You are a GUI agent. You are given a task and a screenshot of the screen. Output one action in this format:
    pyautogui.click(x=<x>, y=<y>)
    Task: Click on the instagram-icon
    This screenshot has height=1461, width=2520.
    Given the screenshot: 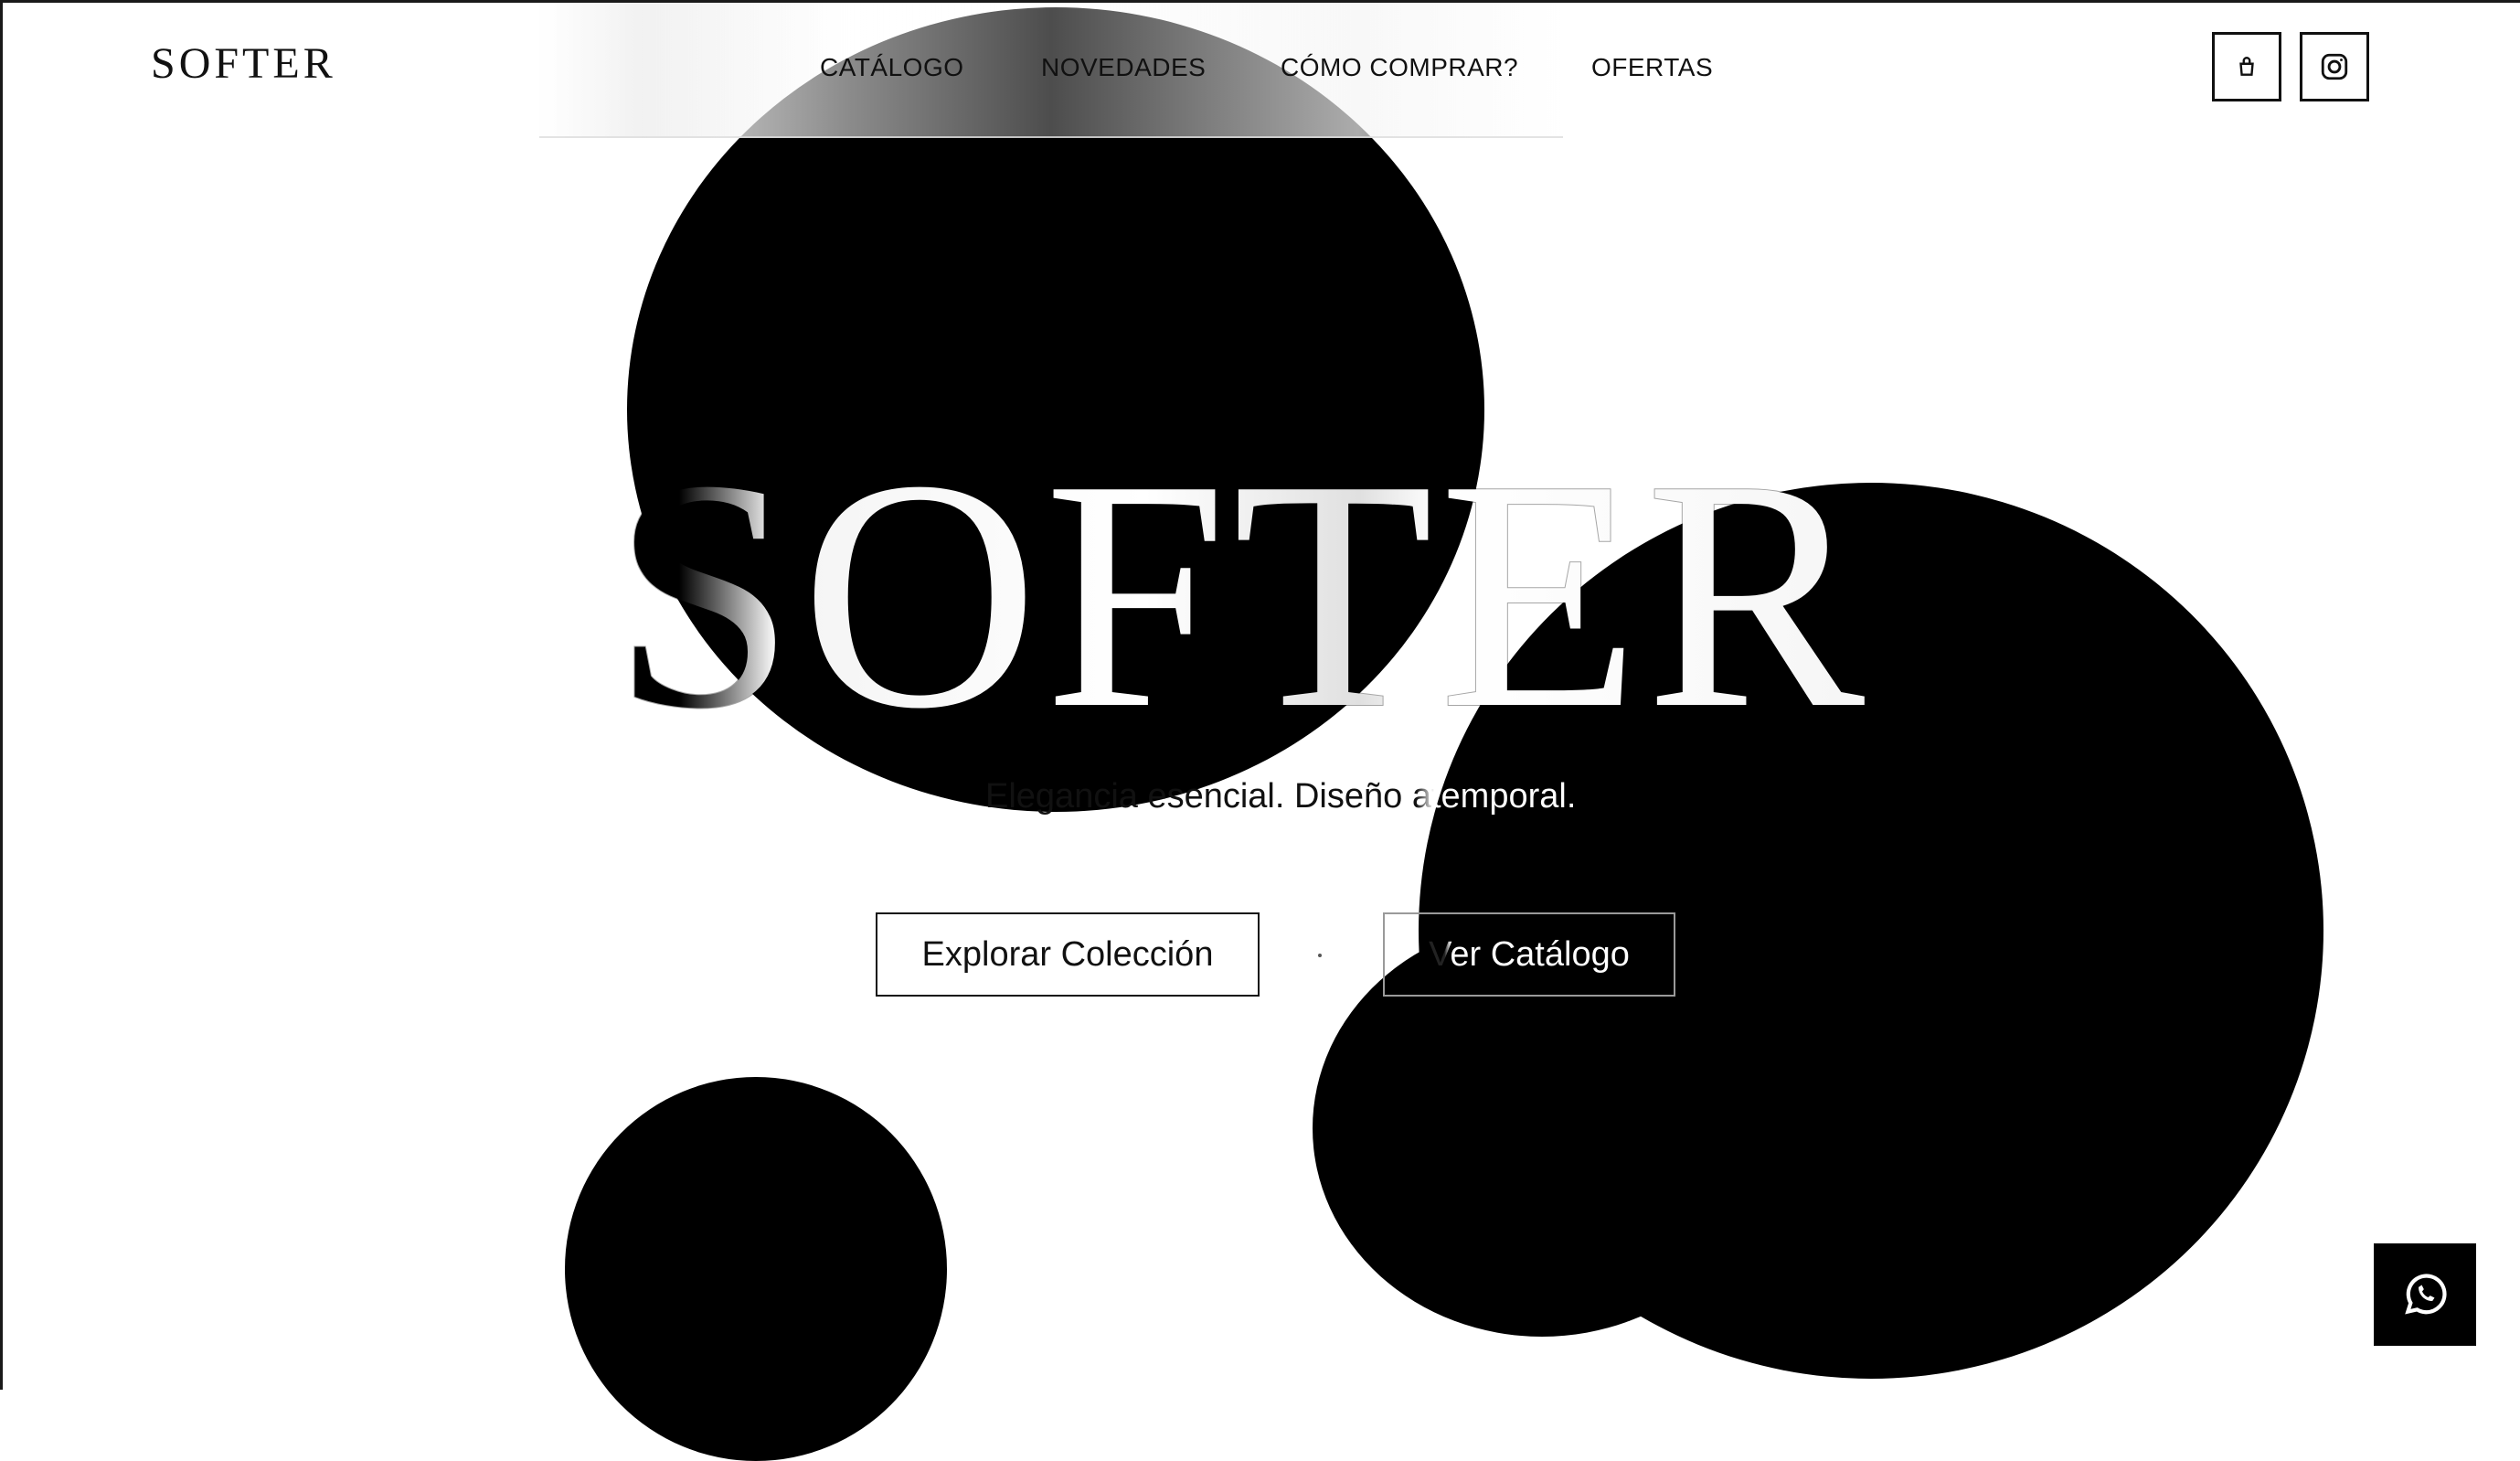 What is the action you would take?
    pyautogui.click(x=2334, y=66)
    